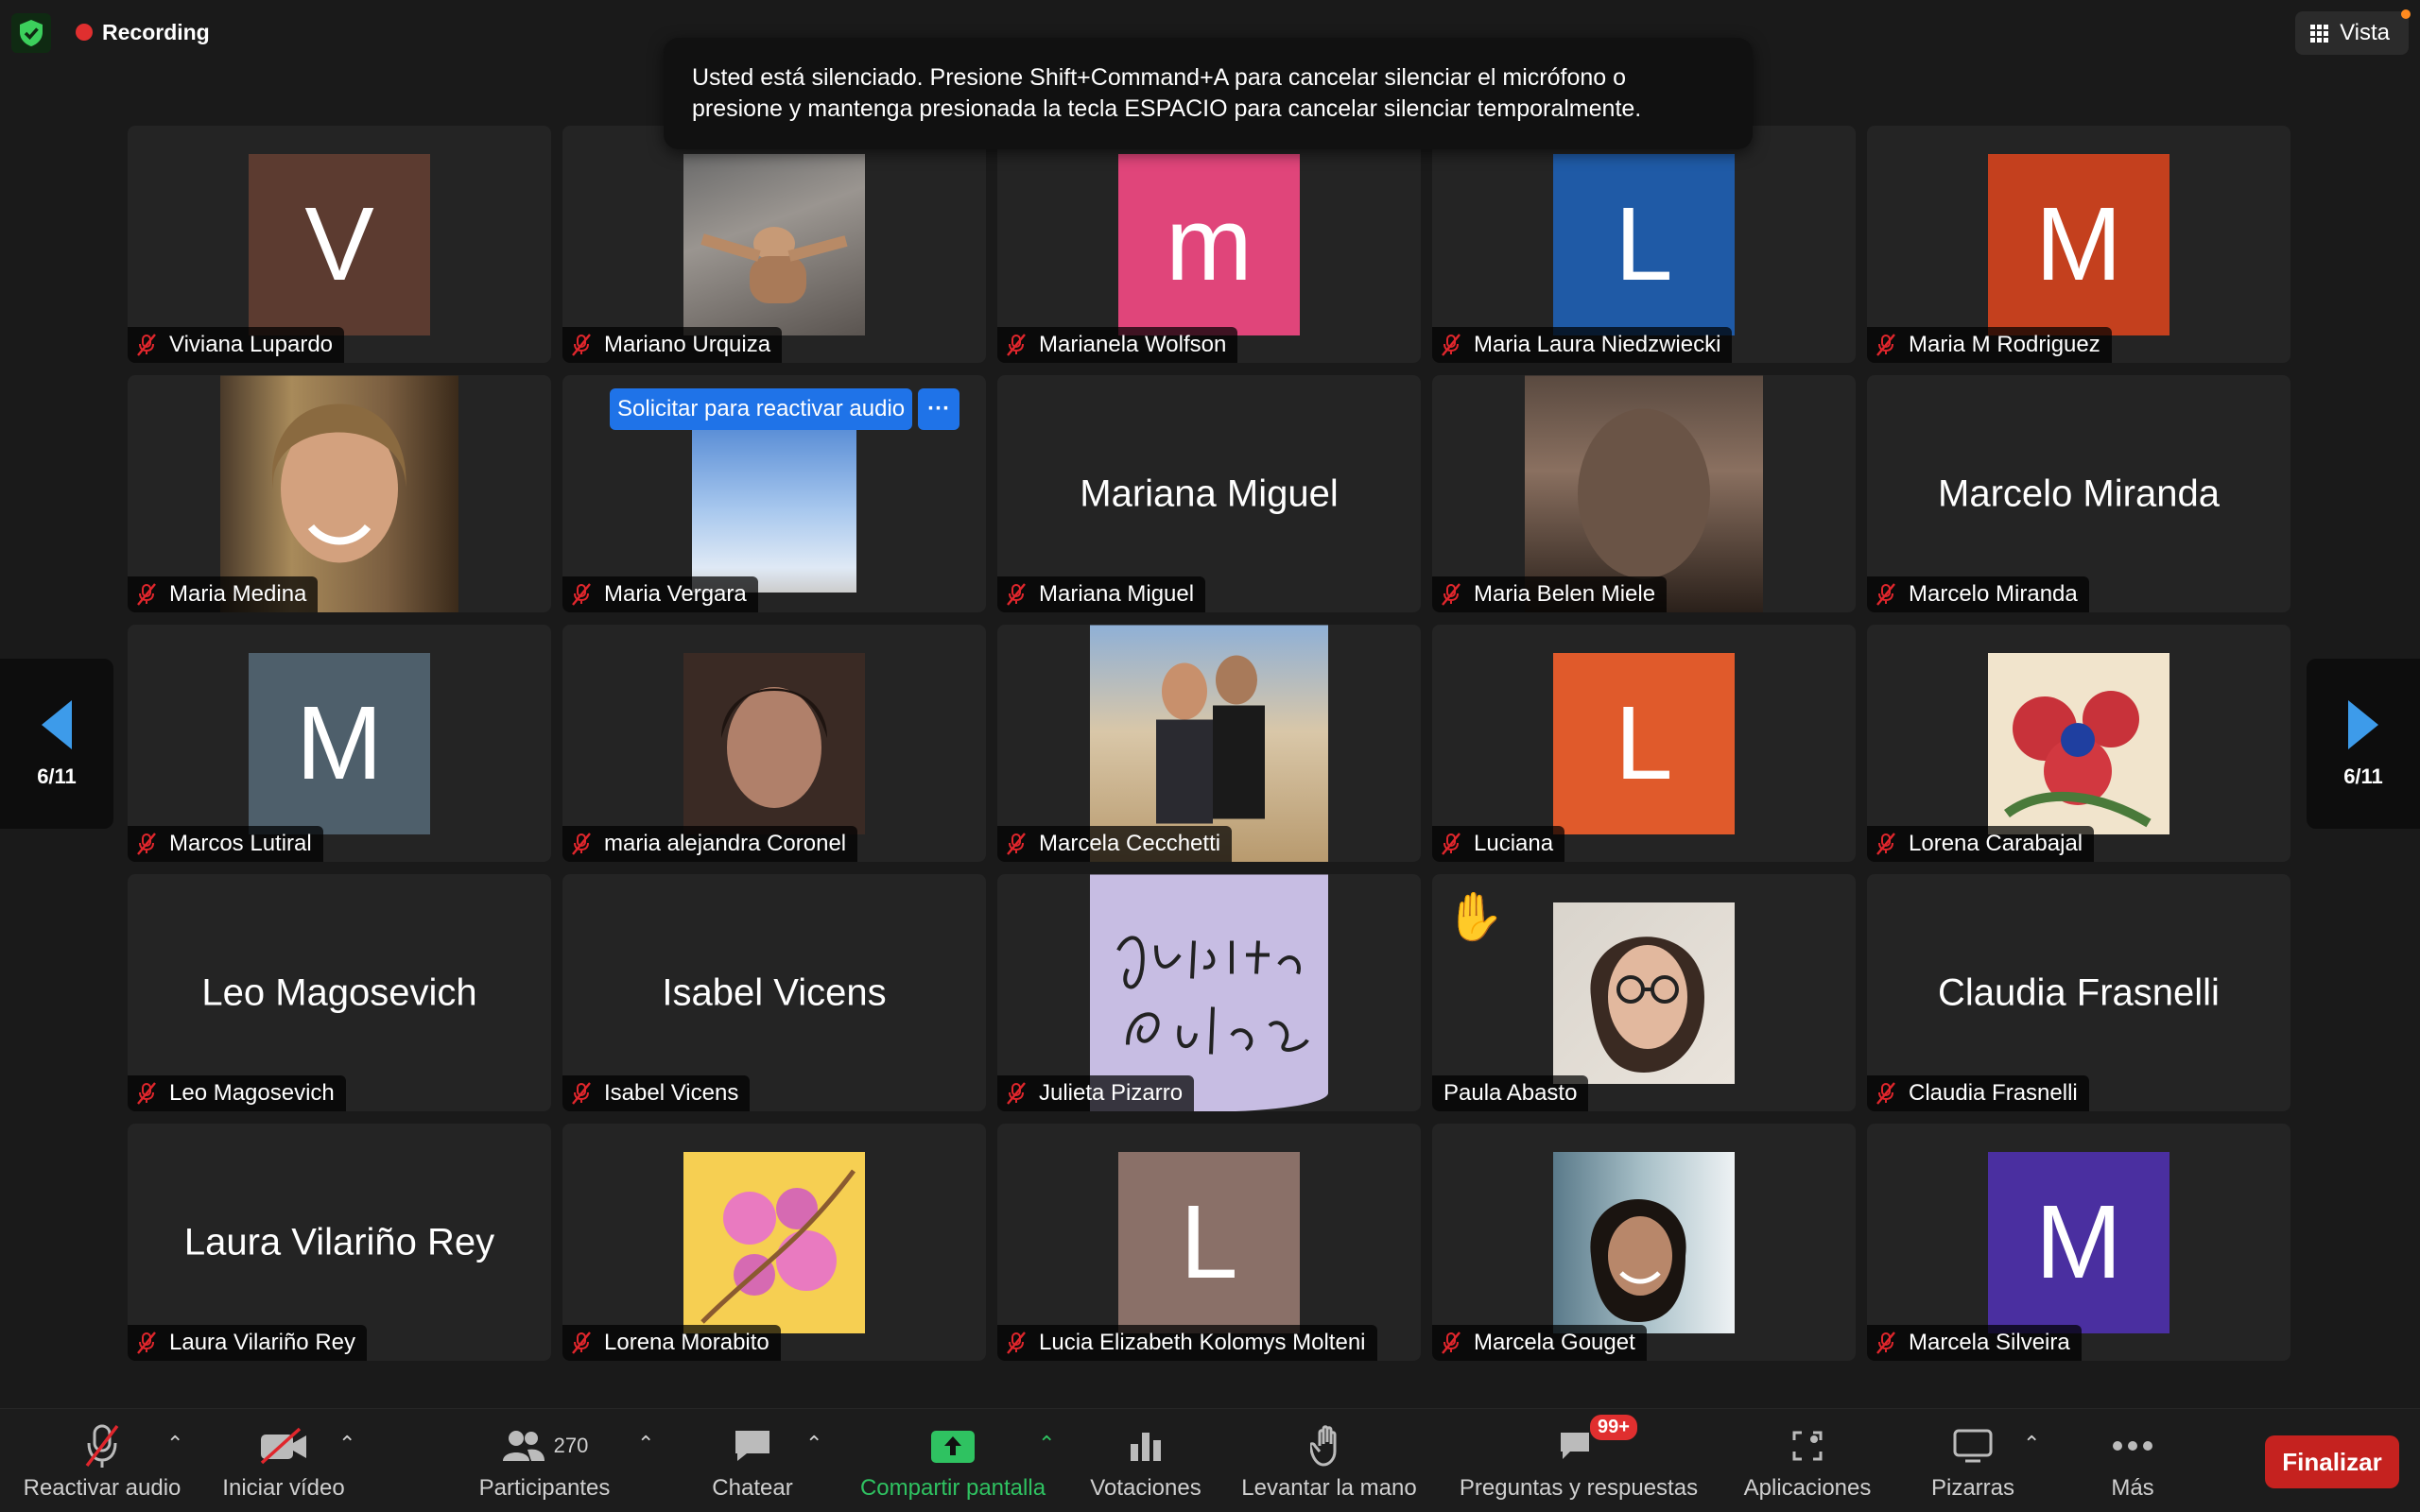 Image resolution: width=2420 pixels, height=1512 pixels. I want to click on qa-button: 99+ Preguntas y respuestas, so click(1578, 1460).